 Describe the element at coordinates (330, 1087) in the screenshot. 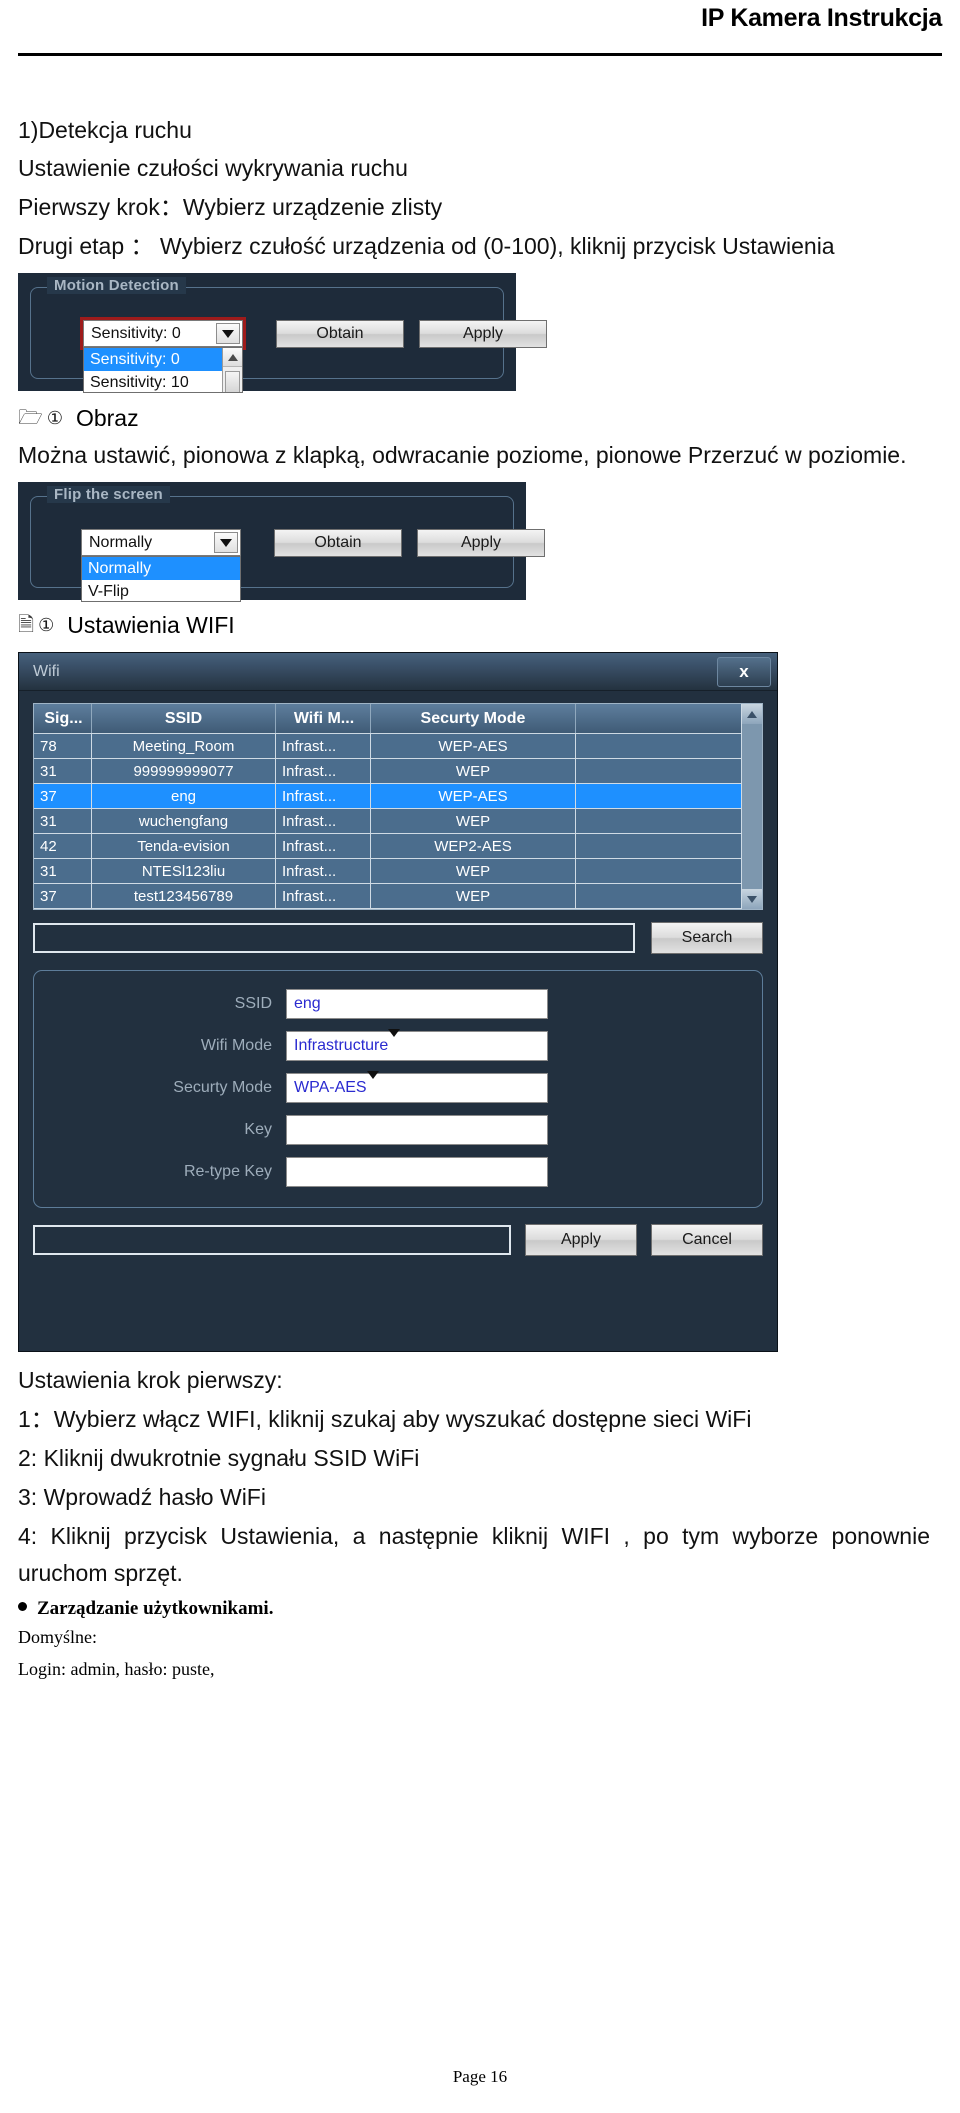

I see `security-mode-value: WPA-AES` at that location.